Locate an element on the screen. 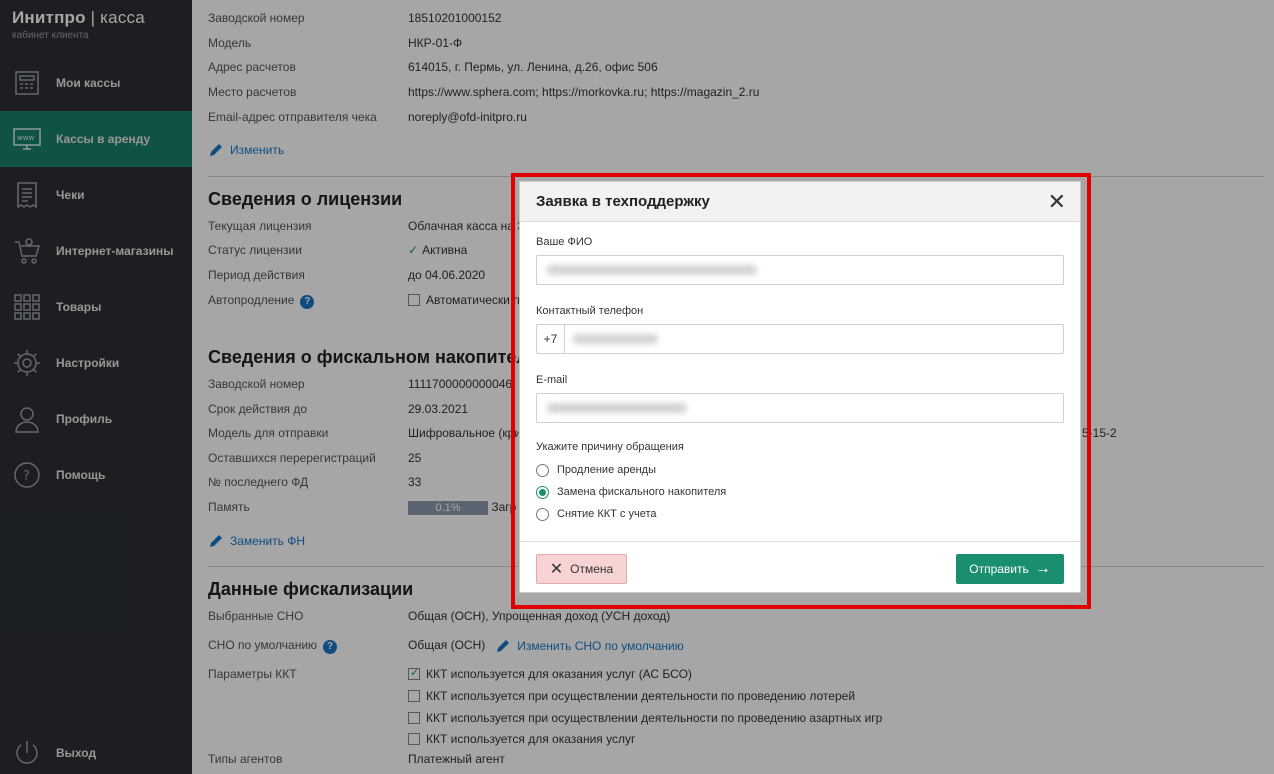 Image resolution: width=1274 pixels, height=774 pixels. arrow-right-icon: → is located at coordinates (1042, 568).